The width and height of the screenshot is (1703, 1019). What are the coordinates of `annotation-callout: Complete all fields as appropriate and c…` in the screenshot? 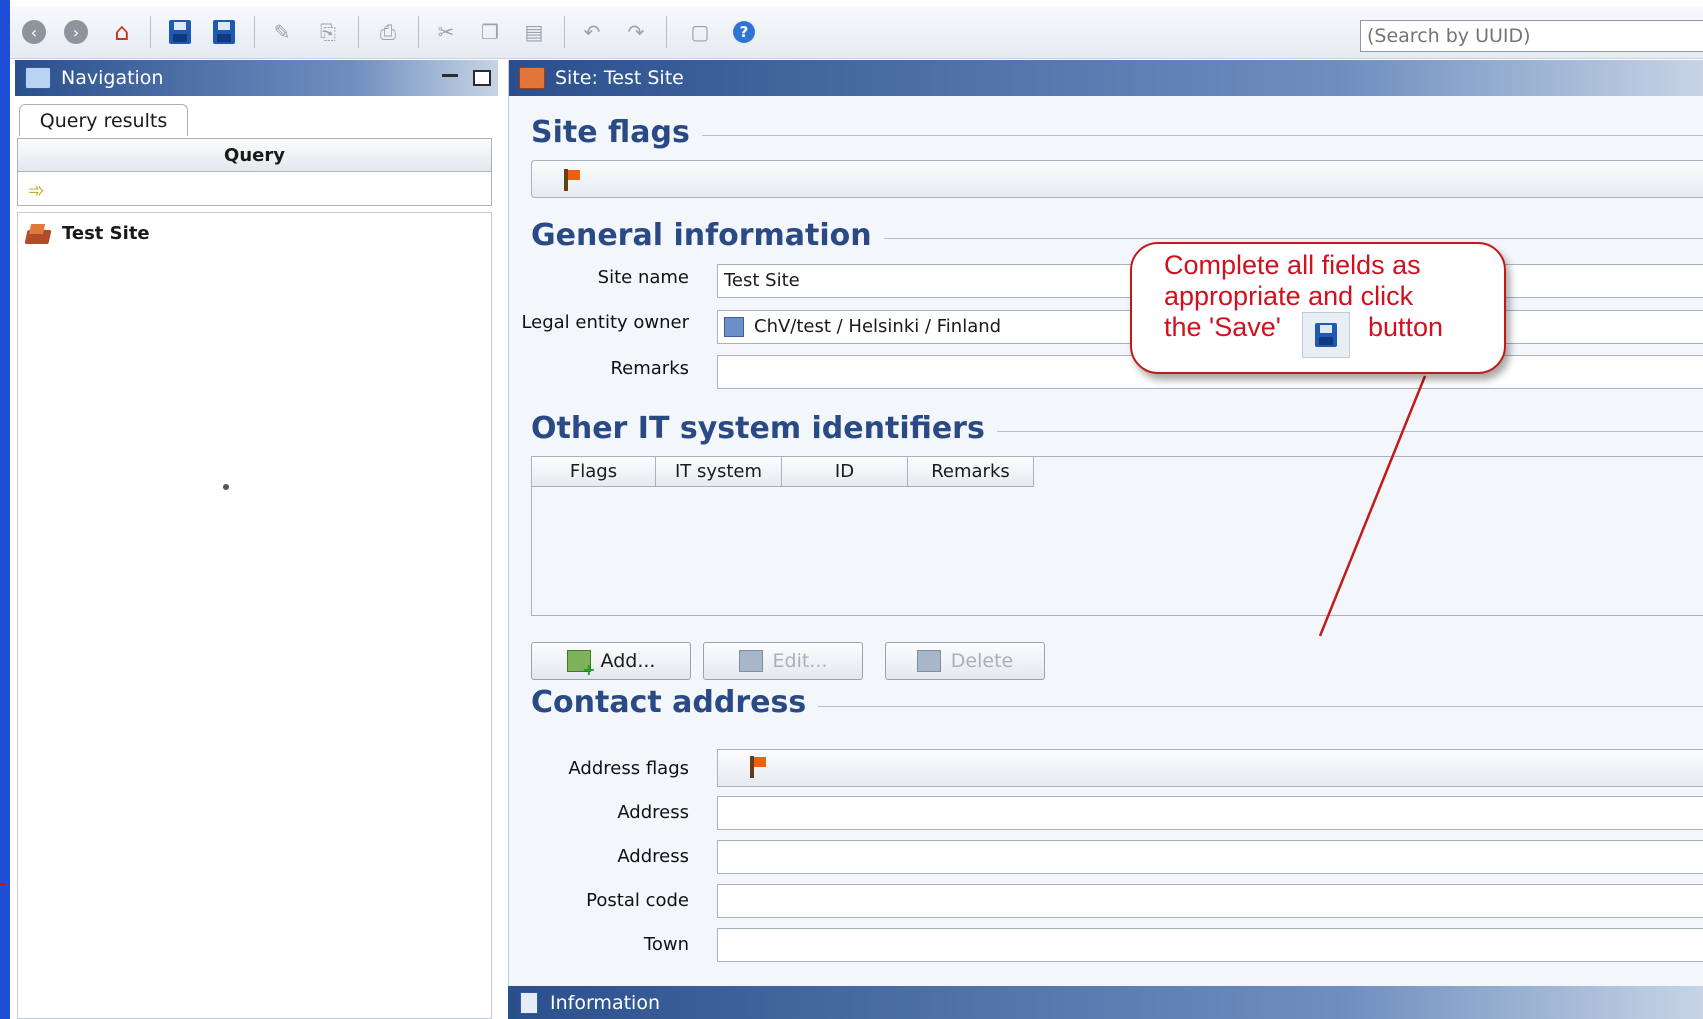 It's located at (1318, 308).